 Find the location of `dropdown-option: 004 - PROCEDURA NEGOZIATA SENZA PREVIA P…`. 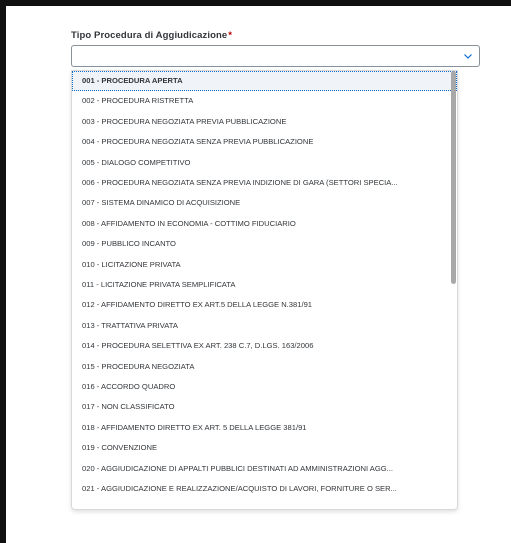

dropdown-option: 004 - PROCEDURA NEGOZIATA SENZA PREVIA P… is located at coordinates (264, 142).